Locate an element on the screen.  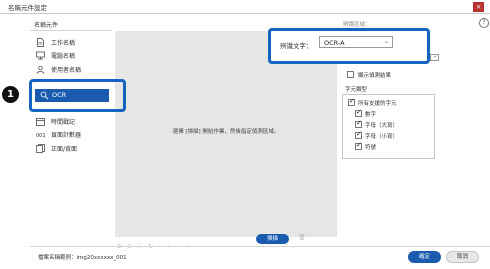
sidebar-item-label: 時間戳記 is located at coordinates (63, 122).